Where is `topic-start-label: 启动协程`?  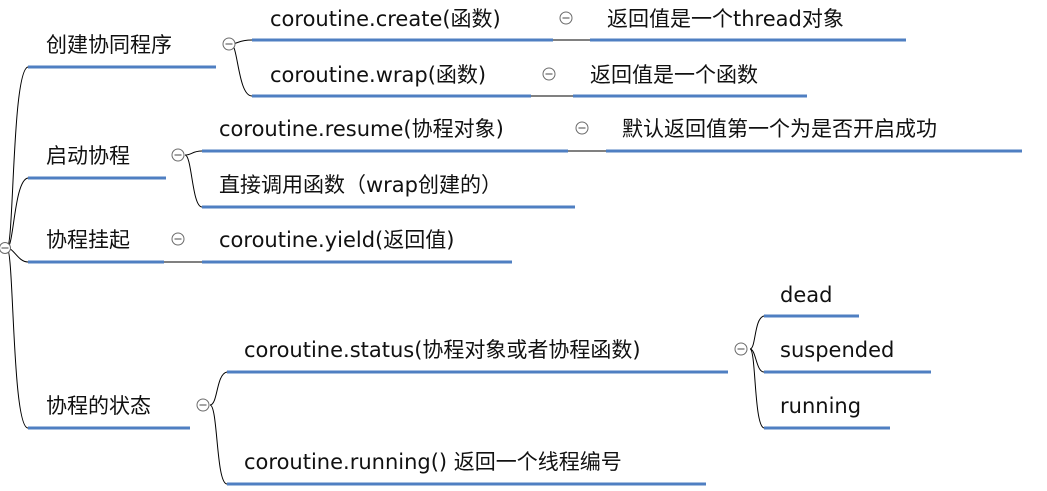 topic-start-label: 启动协程 is located at coordinates (88, 156).